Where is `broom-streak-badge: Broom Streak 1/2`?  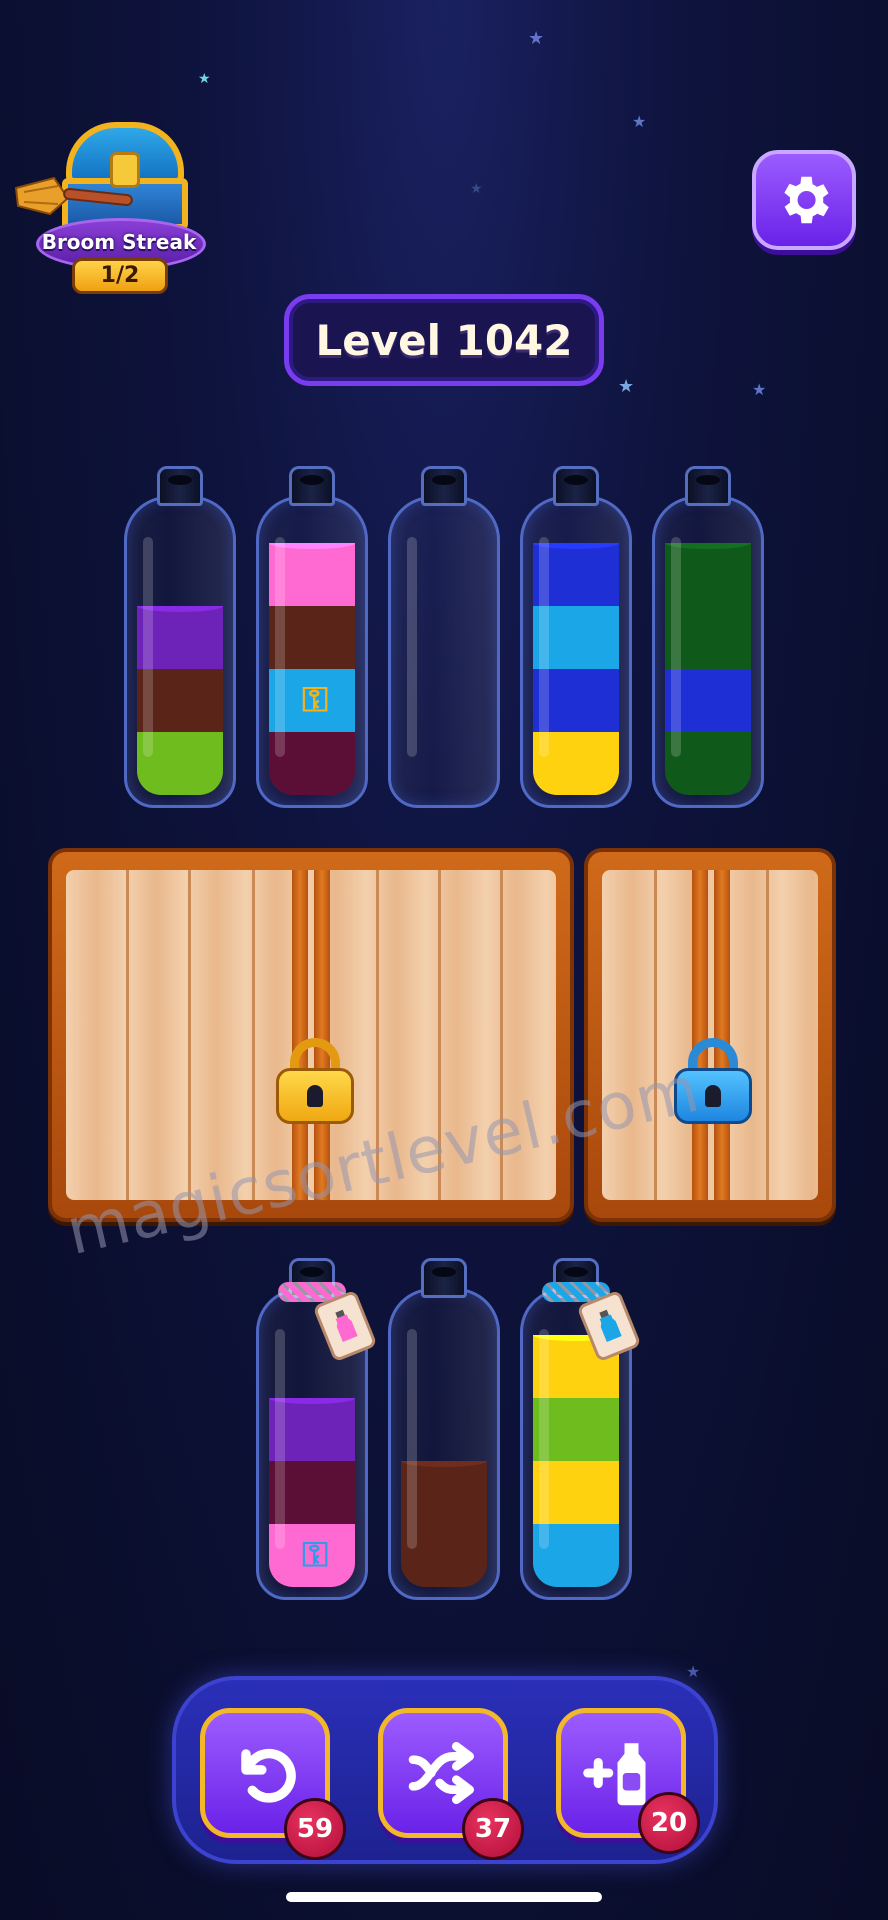 broom-streak-badge: Broom Streak 1/2 is located at coordinates (110, 213).